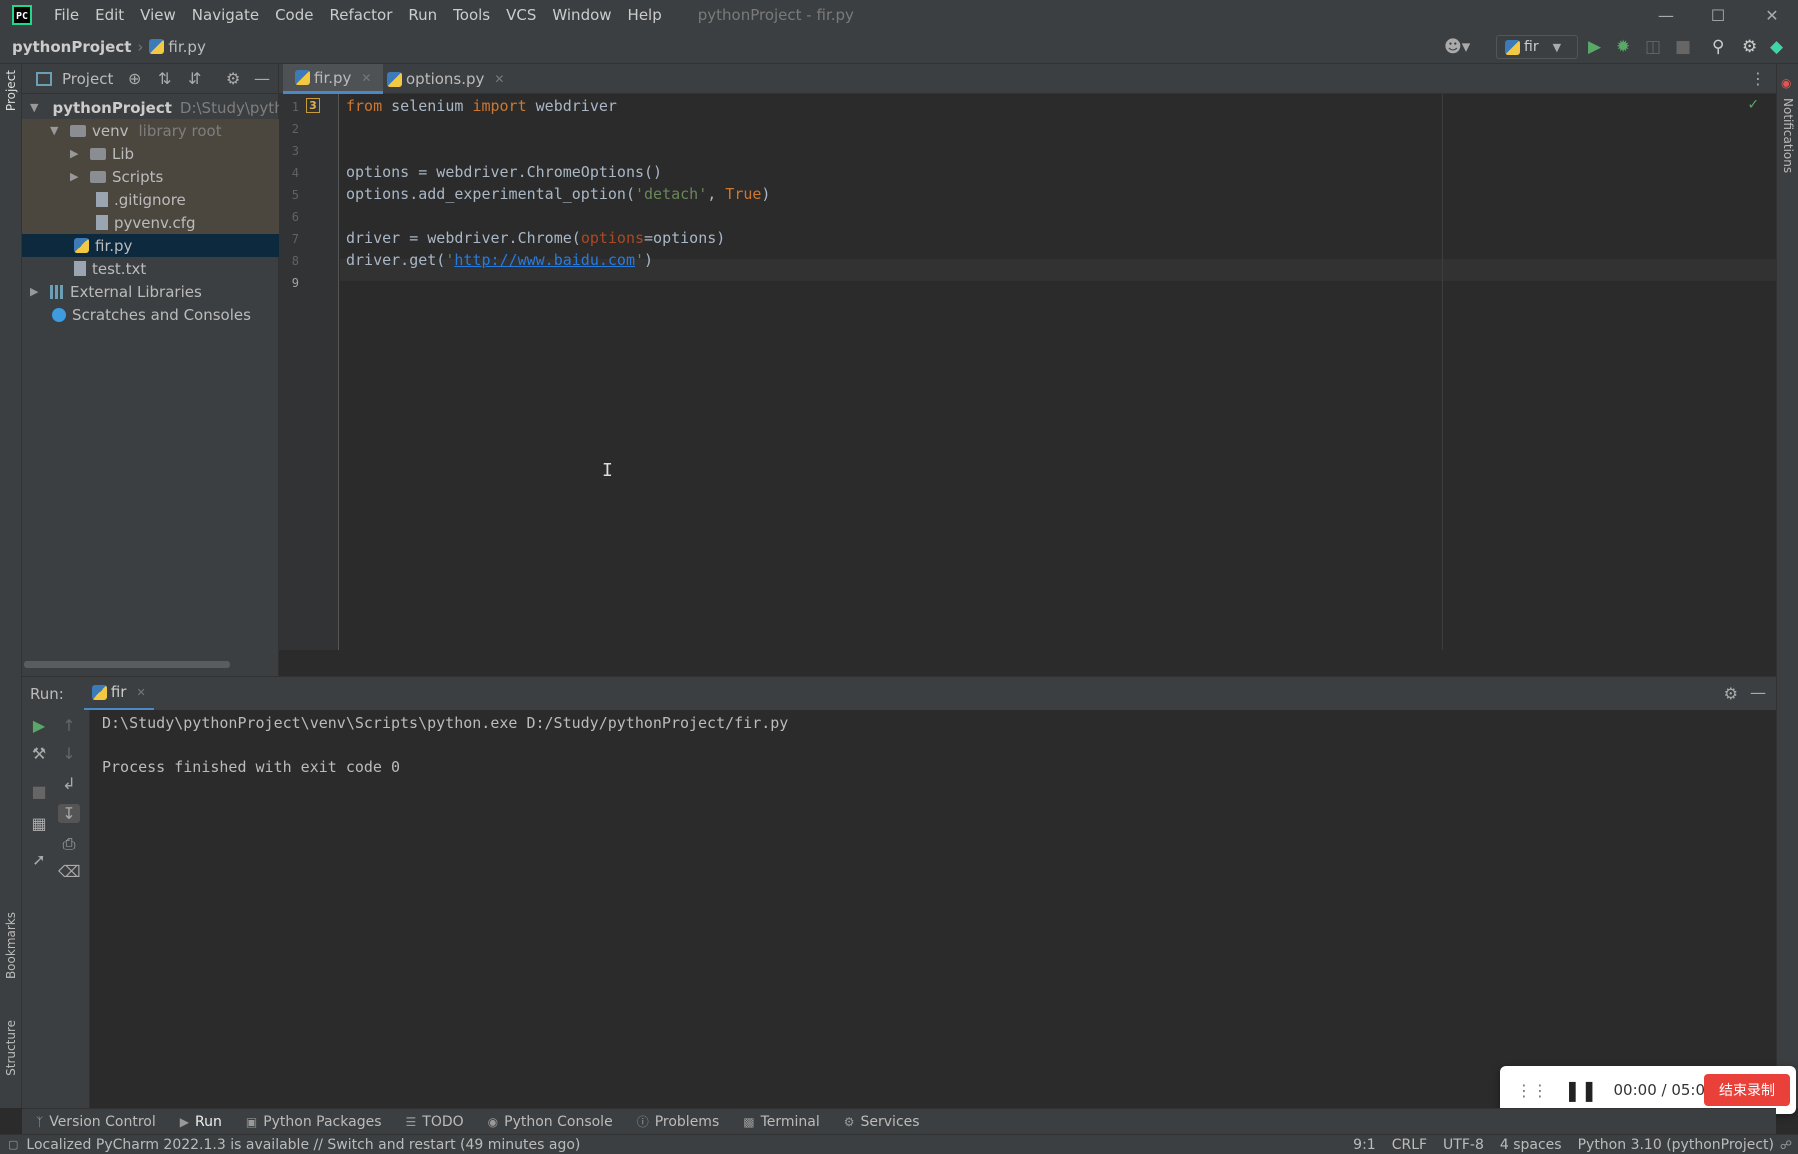 Image resolution: width=1798 pixels, height=1154 pixels. I want to click on inspection-ok-icon: ✓, so click(1753, 103).